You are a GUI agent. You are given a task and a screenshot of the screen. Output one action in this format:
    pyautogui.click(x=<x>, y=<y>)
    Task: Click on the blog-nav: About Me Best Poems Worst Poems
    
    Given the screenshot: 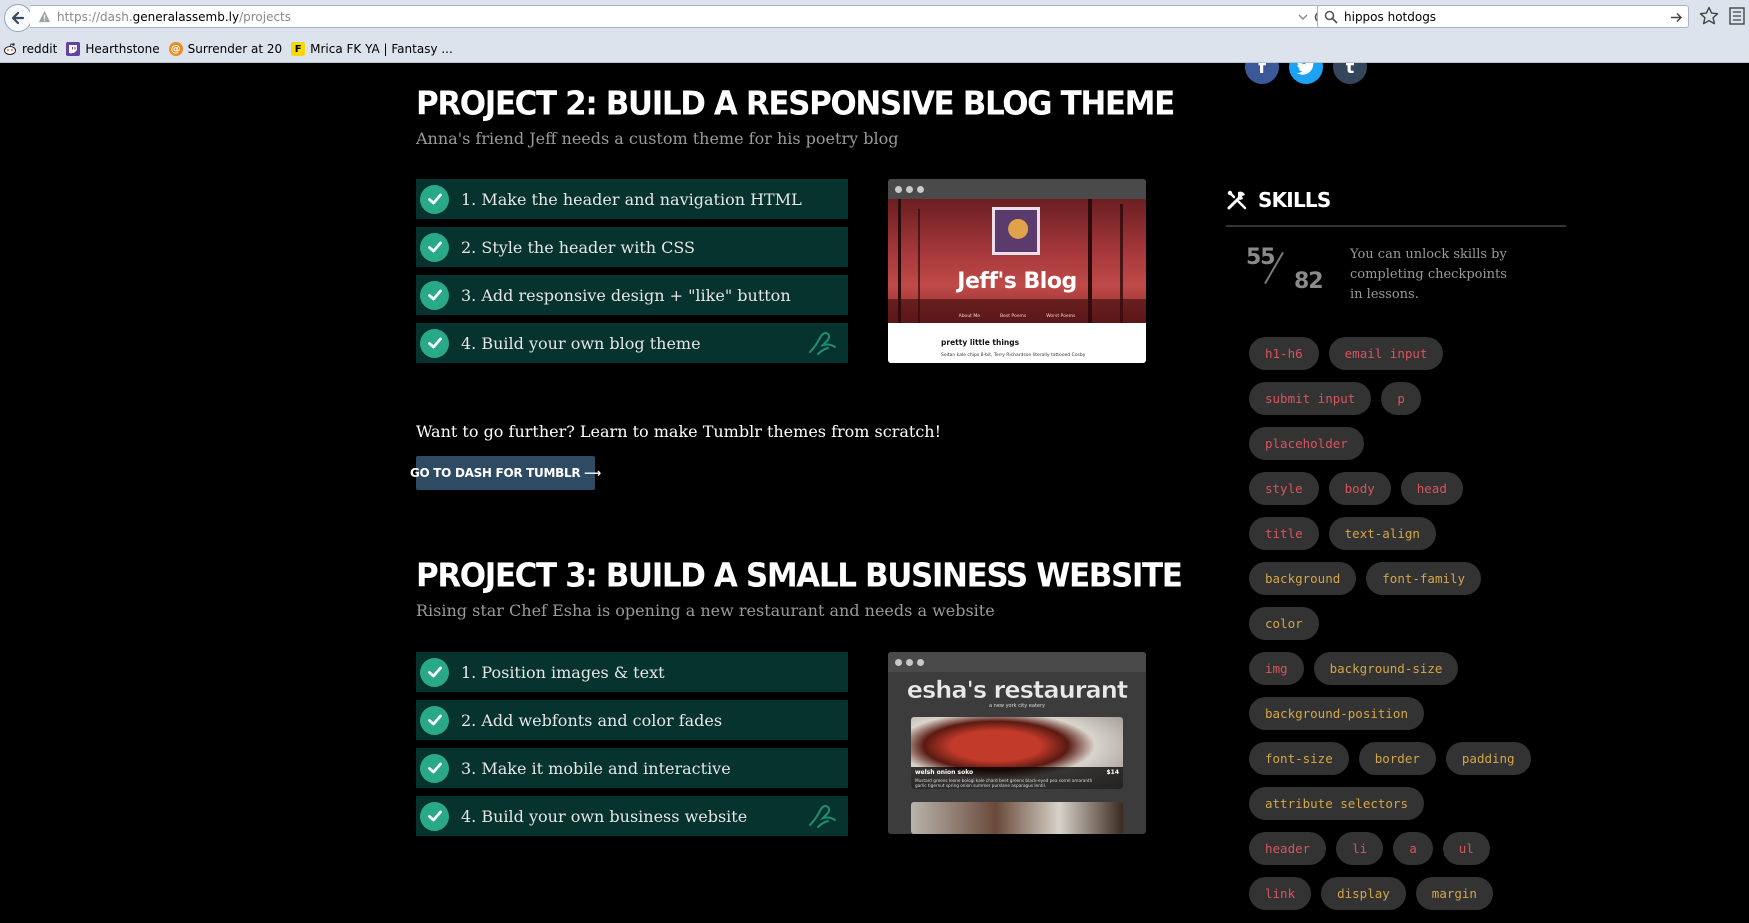 What is the action you would take?
    pyautogui.click(x=1017, y=316)
    